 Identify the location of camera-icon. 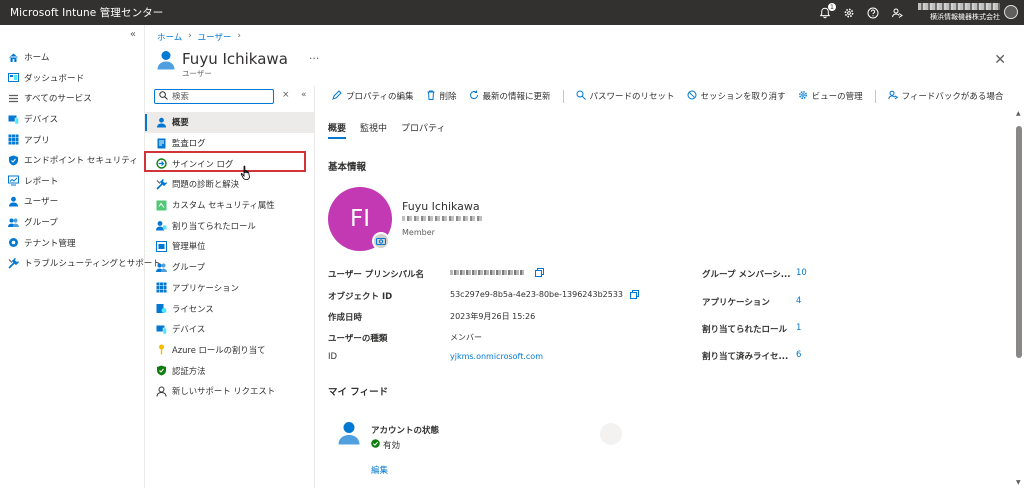
(381, 241).